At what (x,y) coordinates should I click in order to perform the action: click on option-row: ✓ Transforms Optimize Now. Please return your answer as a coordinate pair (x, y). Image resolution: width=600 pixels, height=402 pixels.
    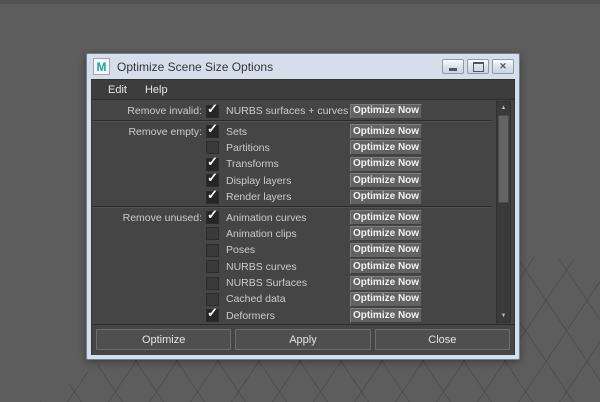
    Looking at the image, I should click on (292, 162).